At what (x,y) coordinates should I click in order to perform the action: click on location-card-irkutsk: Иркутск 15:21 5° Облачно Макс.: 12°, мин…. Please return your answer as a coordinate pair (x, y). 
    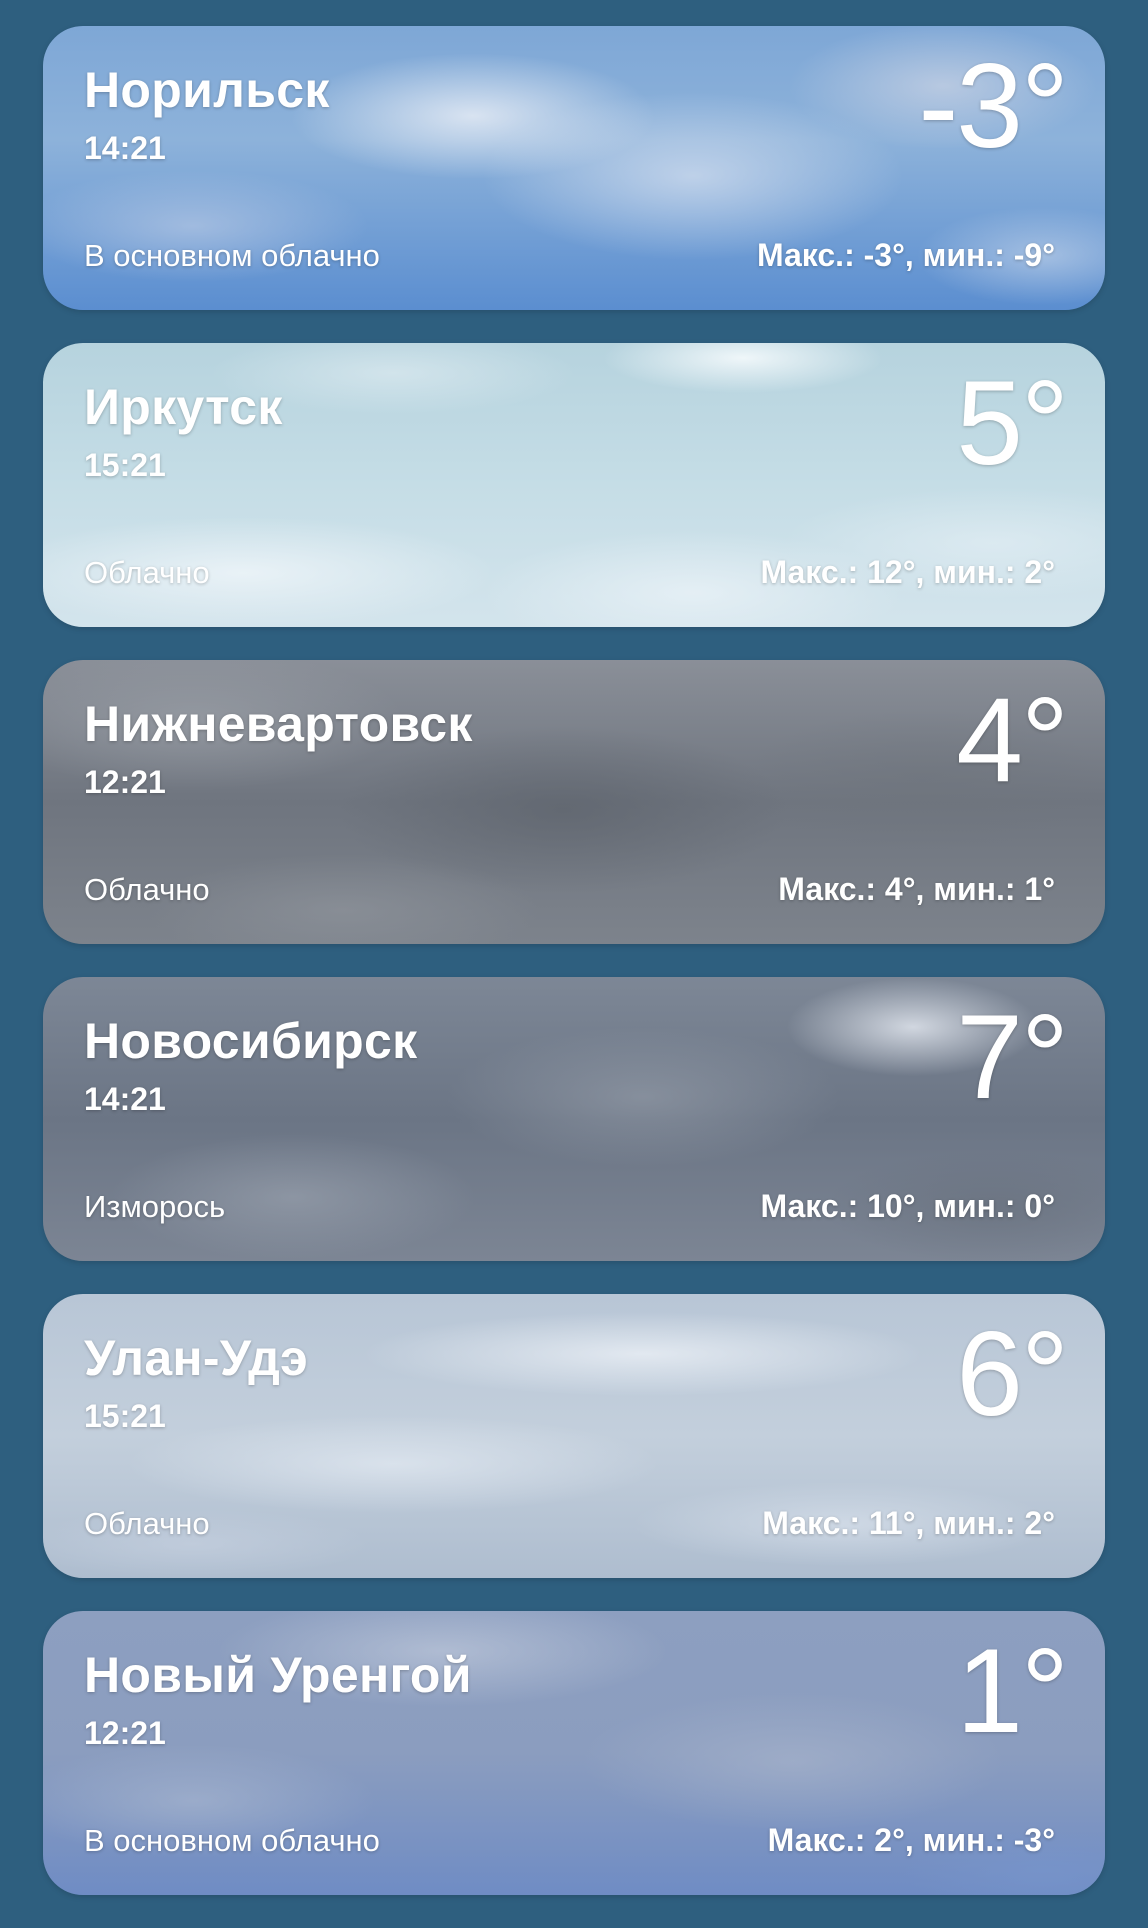
    Looking at the image, I should click on (574, 485).